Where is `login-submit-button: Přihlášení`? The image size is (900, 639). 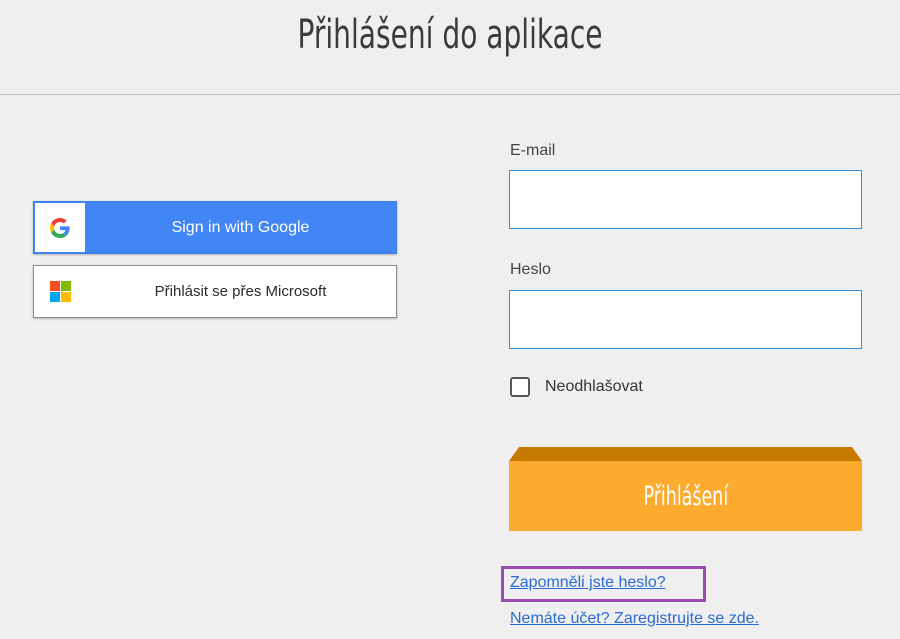 login-submit-button: Přihlášení is located at coordinates (685, 489).